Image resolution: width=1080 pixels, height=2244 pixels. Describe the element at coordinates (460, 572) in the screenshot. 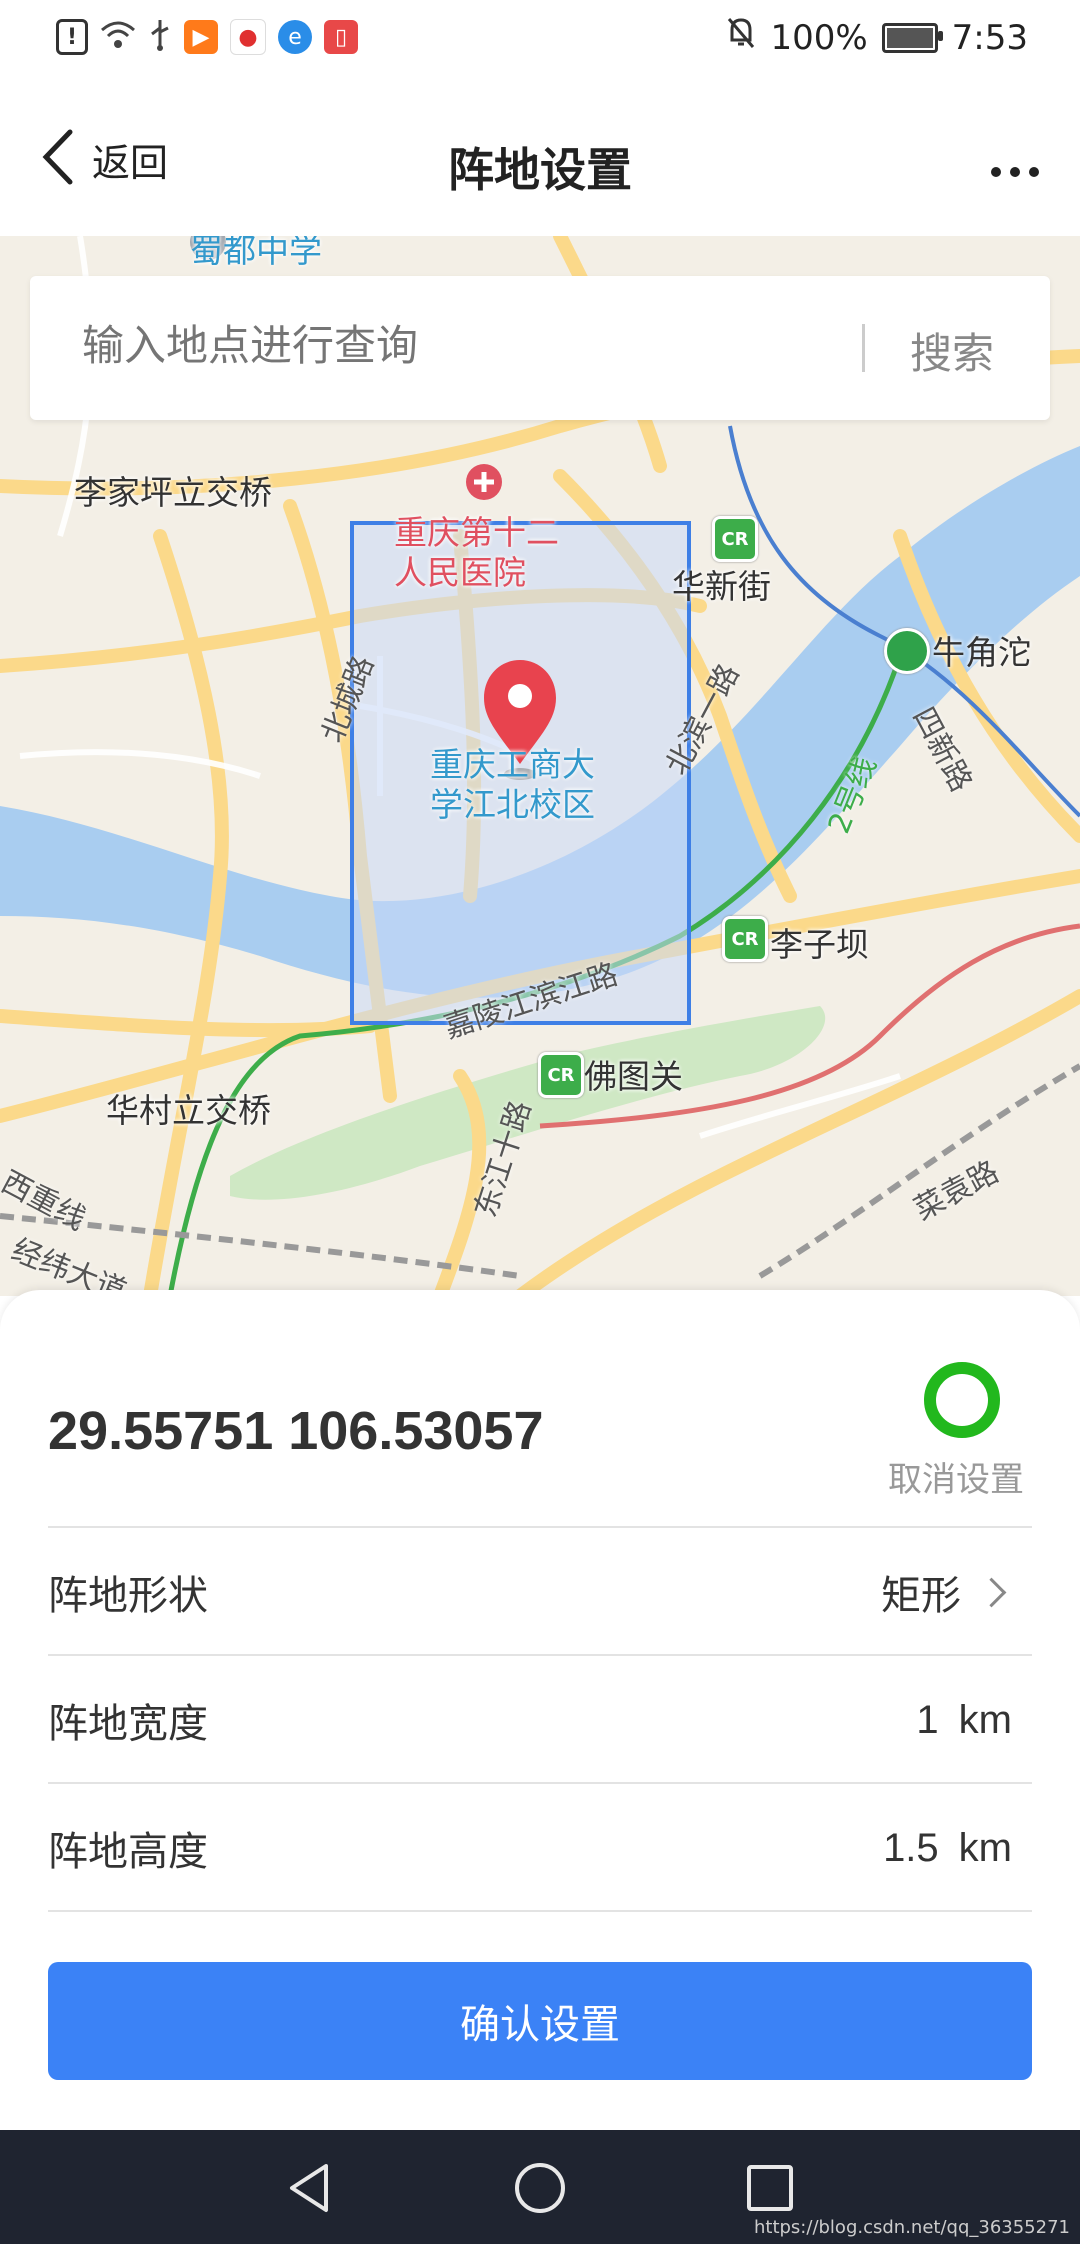

I see `map-label-hospital-2: 人民医院` at that location.